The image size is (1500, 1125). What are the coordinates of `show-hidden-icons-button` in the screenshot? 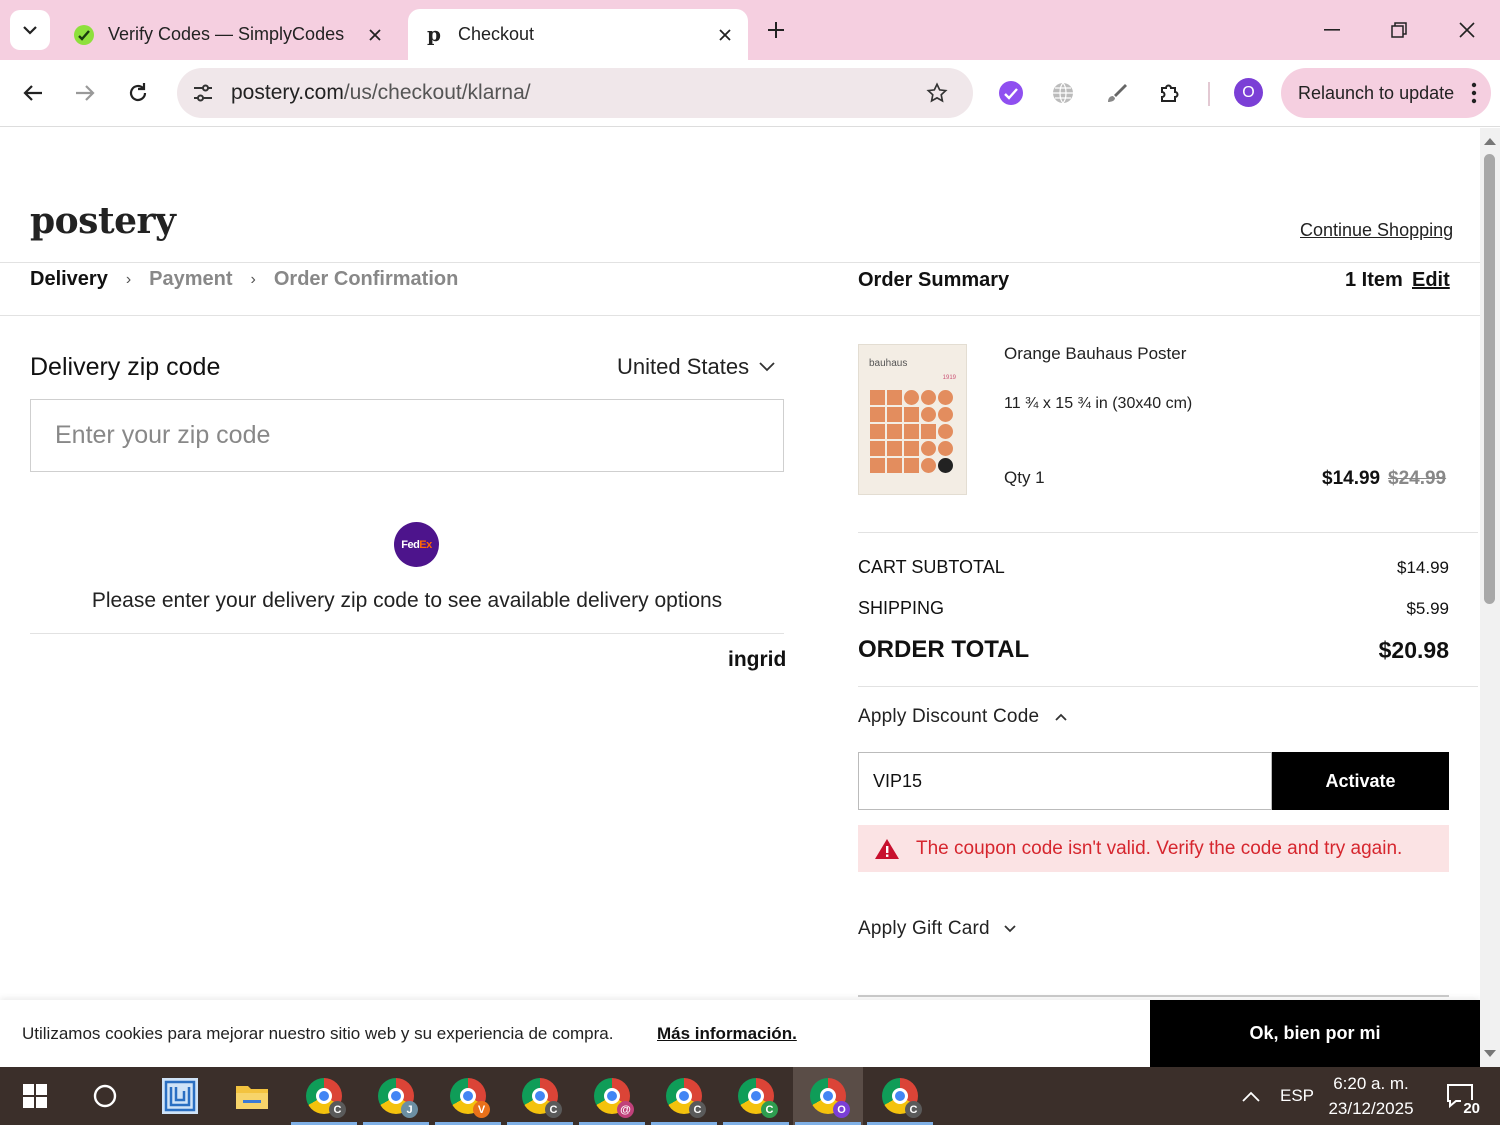 It's located at (1251, 1096).